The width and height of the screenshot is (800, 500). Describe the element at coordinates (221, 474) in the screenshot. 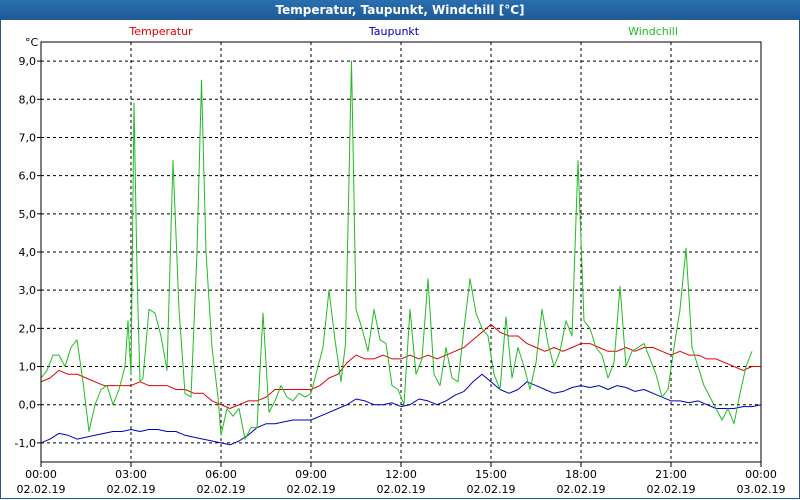

I see `x-tick-time: 06:00` at that location.